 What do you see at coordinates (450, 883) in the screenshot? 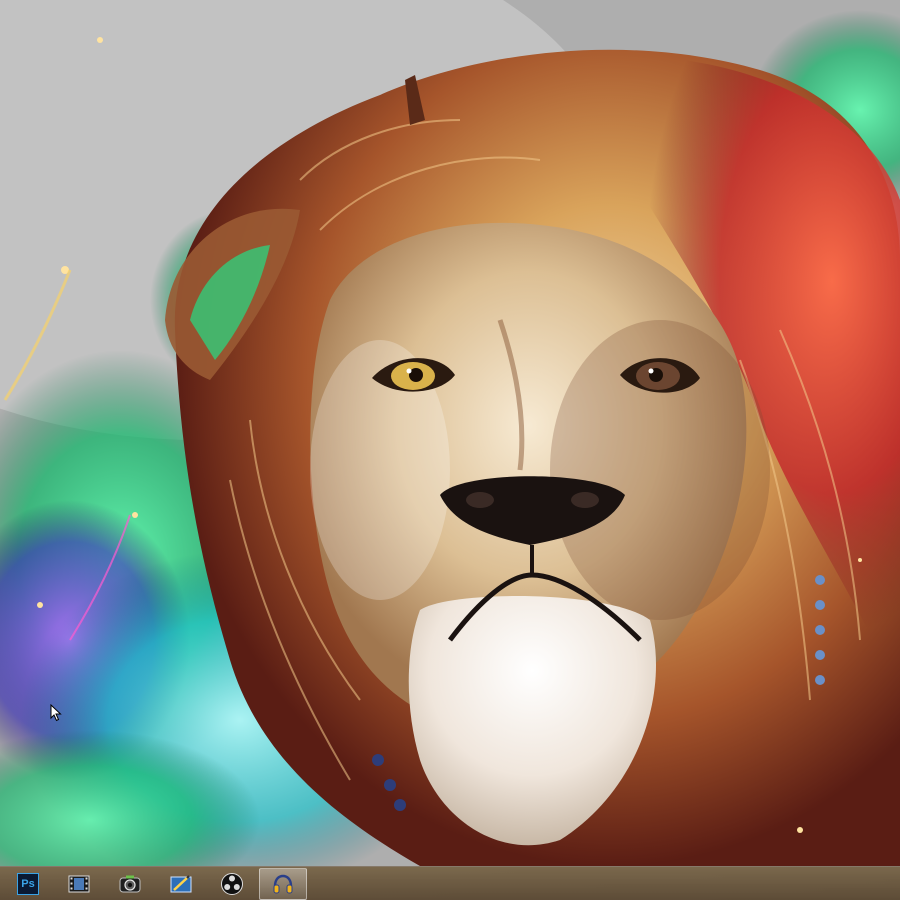
I see `taskbar: Ps` at bounding box center [450, 883].